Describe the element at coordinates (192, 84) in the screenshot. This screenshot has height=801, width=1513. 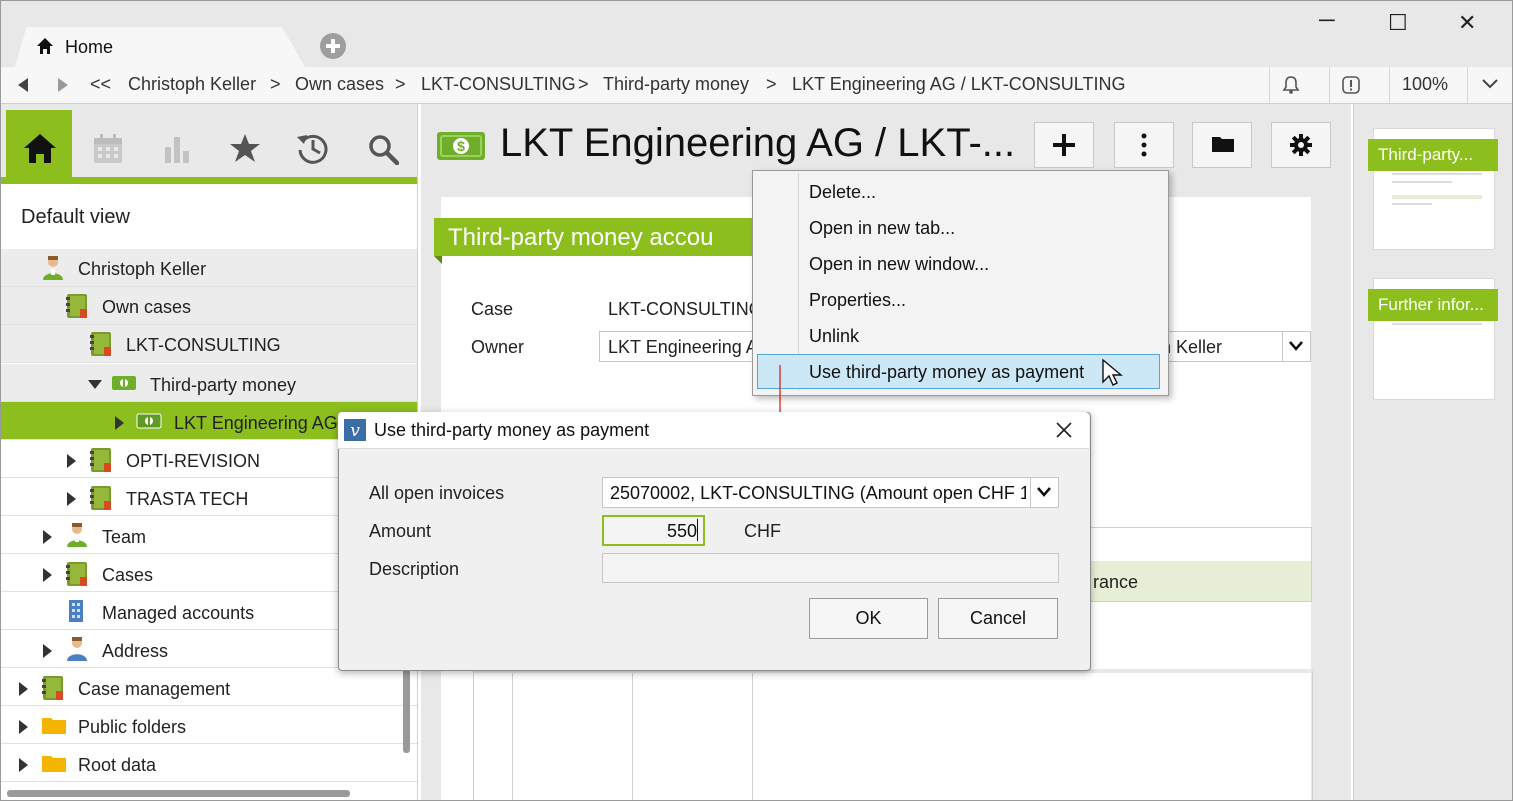
I see `breadcrumb-item: Christoph Keller` at that location.